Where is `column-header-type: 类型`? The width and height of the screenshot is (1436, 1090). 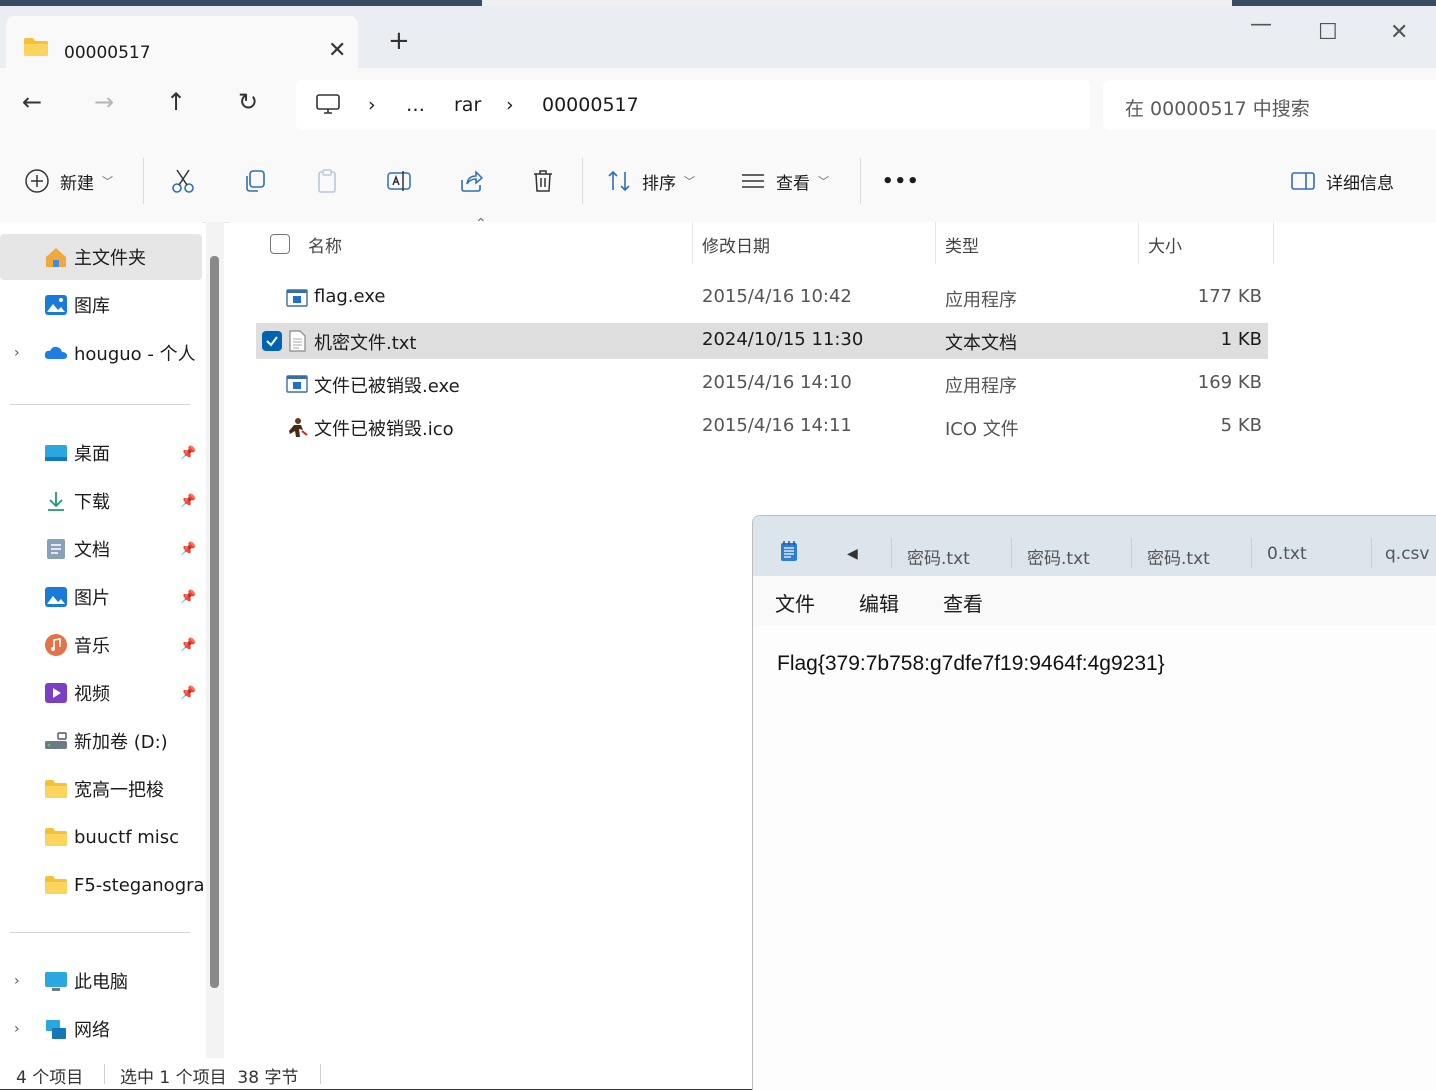 column-header-type: 类型 is located at coordinates (962, 244).